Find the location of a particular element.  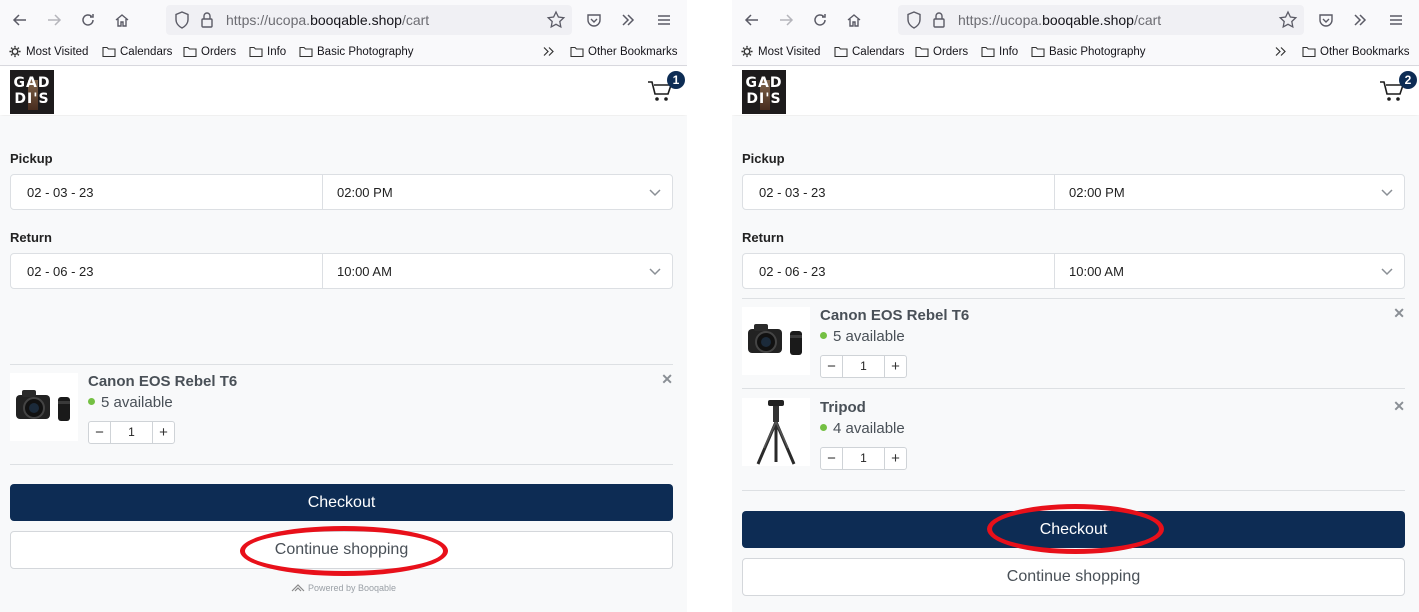

return-label: Return is located at coordinates (763, 237).